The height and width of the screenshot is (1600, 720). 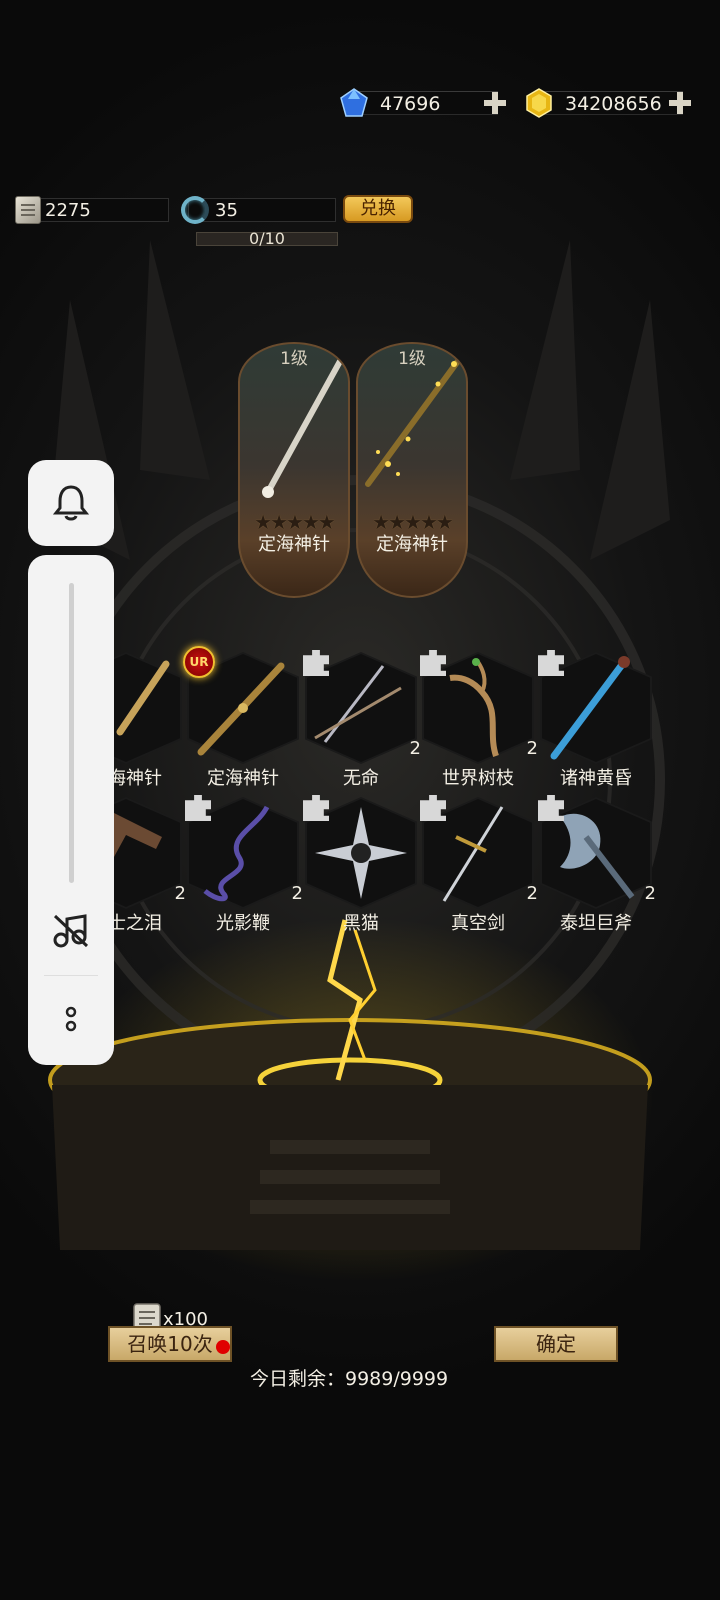 What do you see at coordinates (92, 210) in the screenshot?
I see `scroll-balance: 2275` at bounding box center [92, 210].